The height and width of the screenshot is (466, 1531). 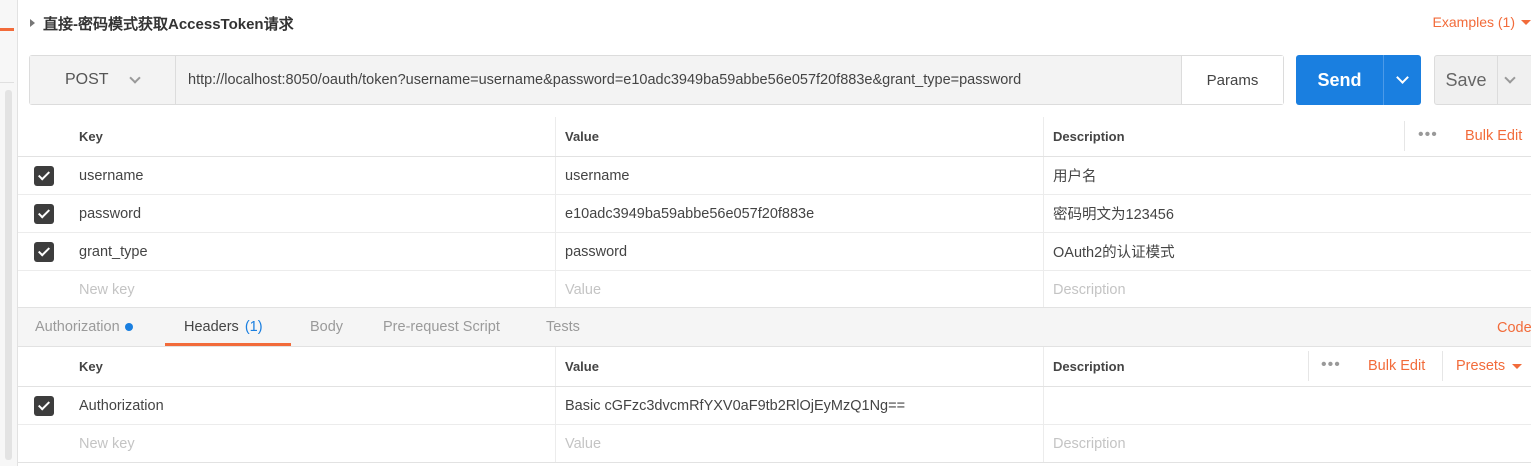 I want to click on tab-body: Body, so click(x=326, y=327).